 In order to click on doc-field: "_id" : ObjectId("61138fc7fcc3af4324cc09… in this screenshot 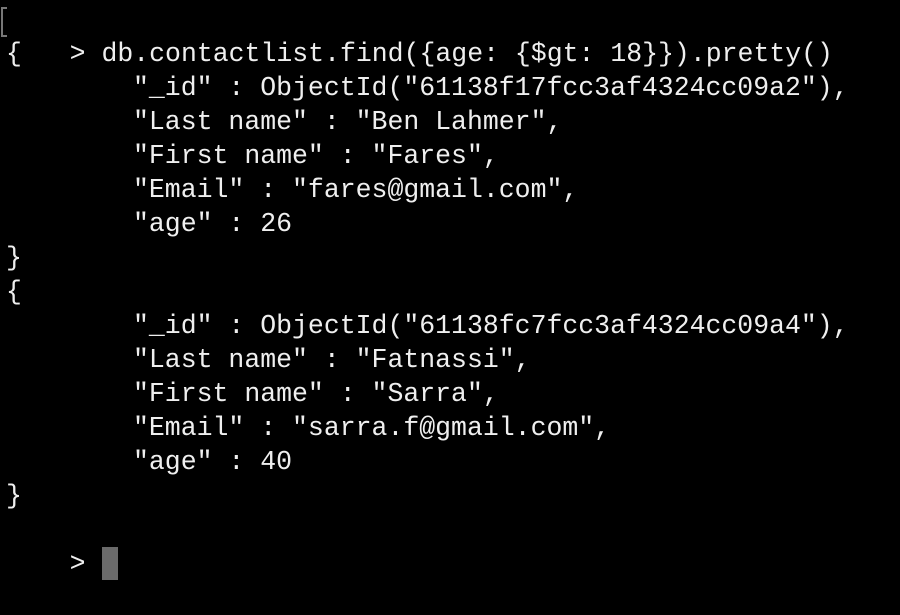, I will do `click(491, 326)`.